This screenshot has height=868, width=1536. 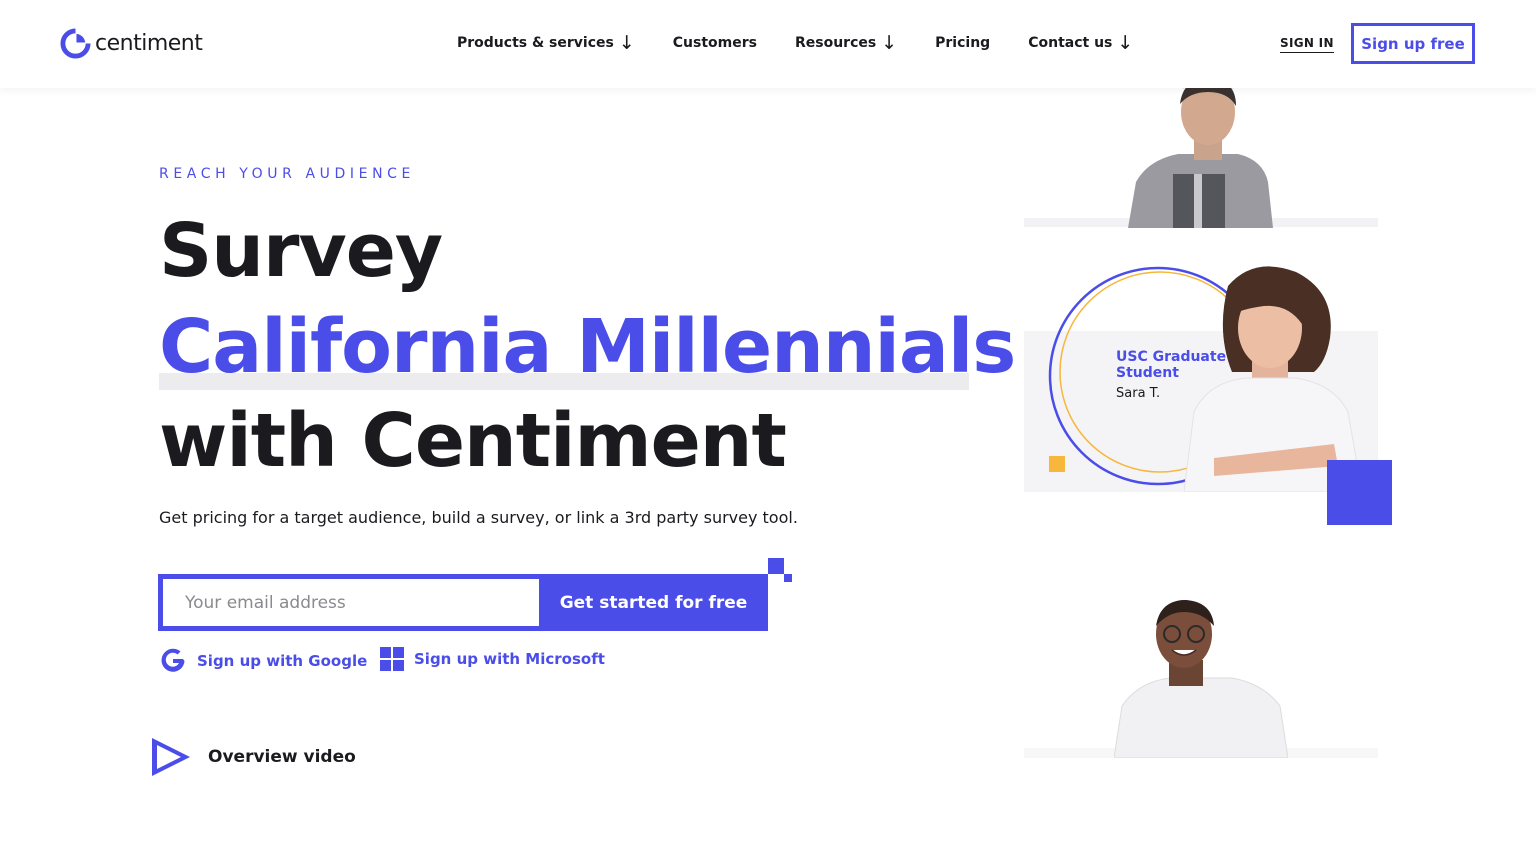 I want to click on nav-label: Customers, so click(x=714, y=42).